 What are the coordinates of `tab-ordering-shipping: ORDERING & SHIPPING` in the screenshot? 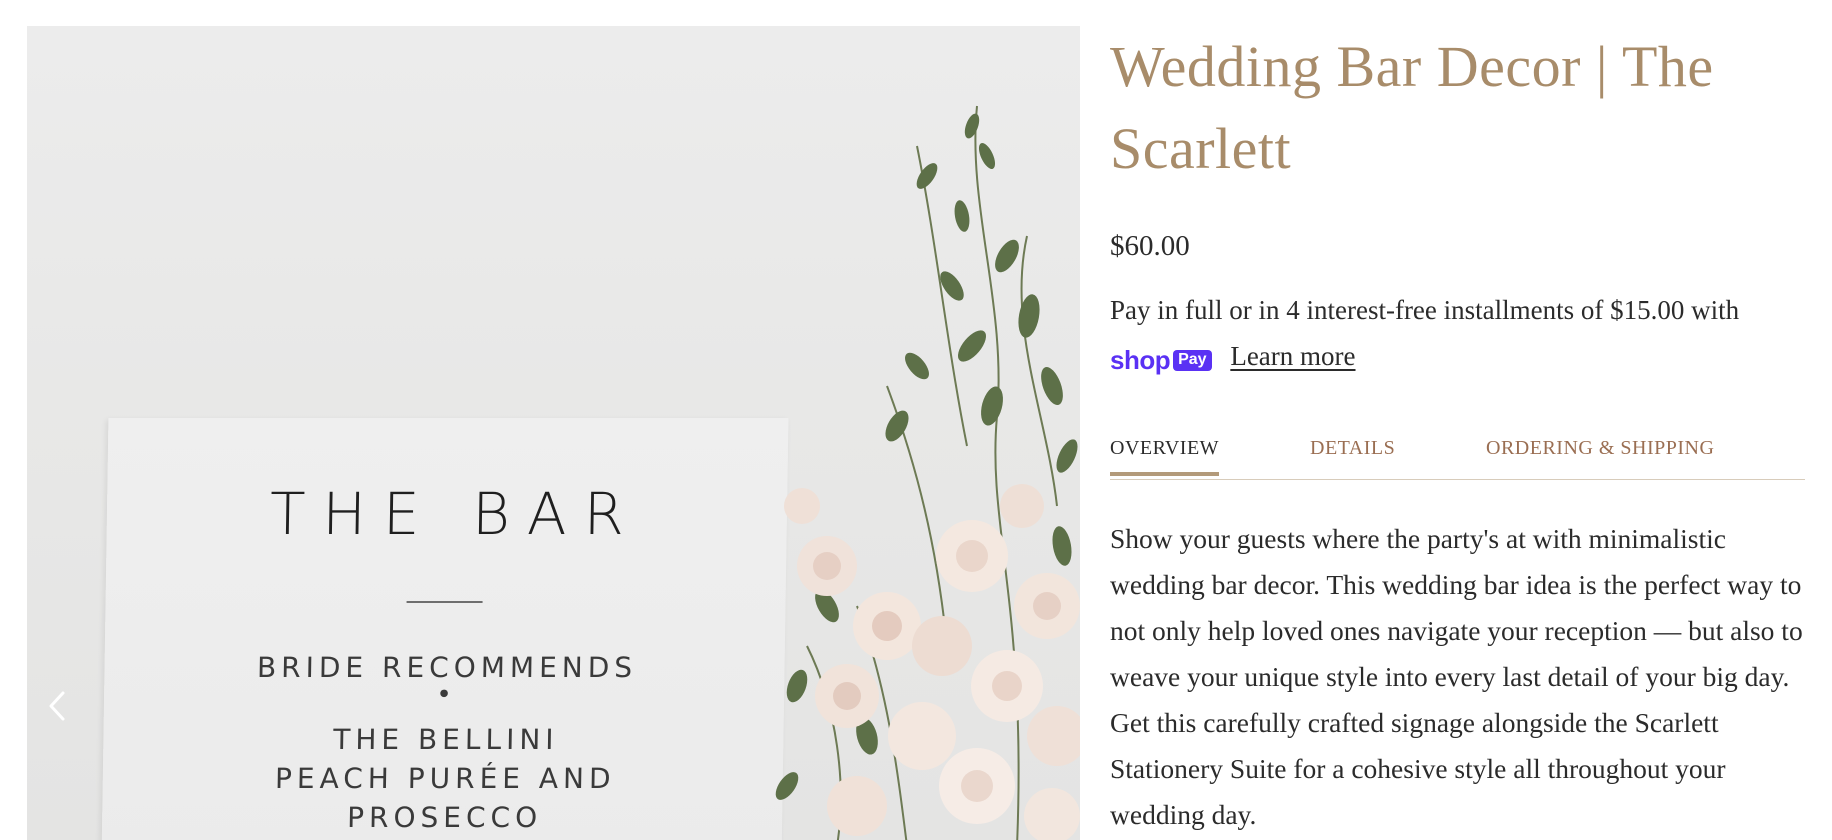 It's located at (1600, 454).